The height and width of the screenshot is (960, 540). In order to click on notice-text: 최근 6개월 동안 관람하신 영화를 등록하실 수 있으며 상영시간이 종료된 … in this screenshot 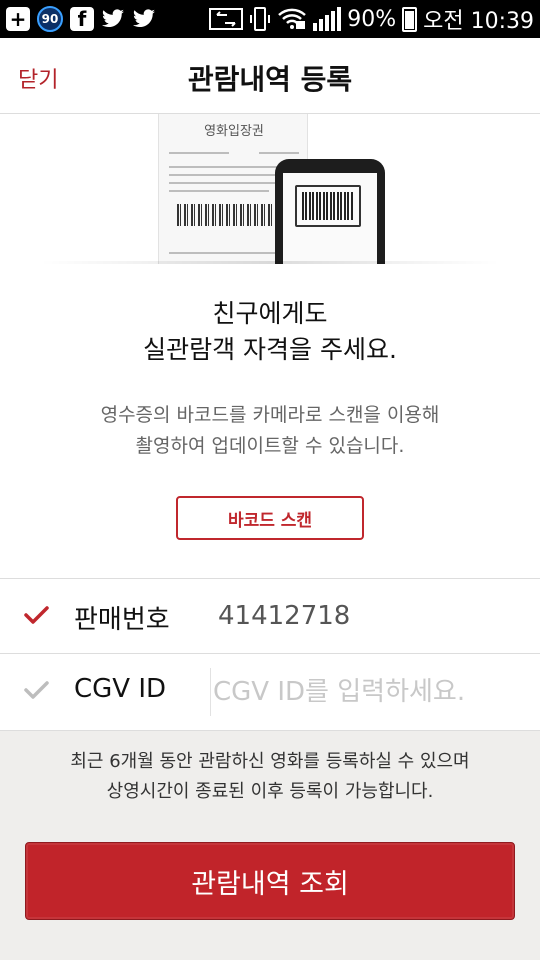, I will do `click(270, 777)`.